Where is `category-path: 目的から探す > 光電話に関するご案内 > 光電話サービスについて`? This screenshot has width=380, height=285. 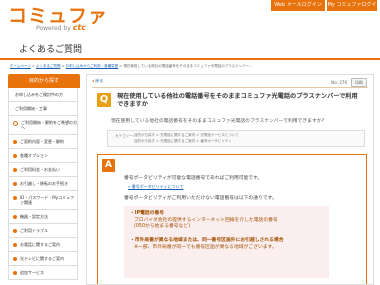
category-path: 目的から探す > 光電話に関するご案内 > 光電話サービスについて is located at coordinates (186, 135).